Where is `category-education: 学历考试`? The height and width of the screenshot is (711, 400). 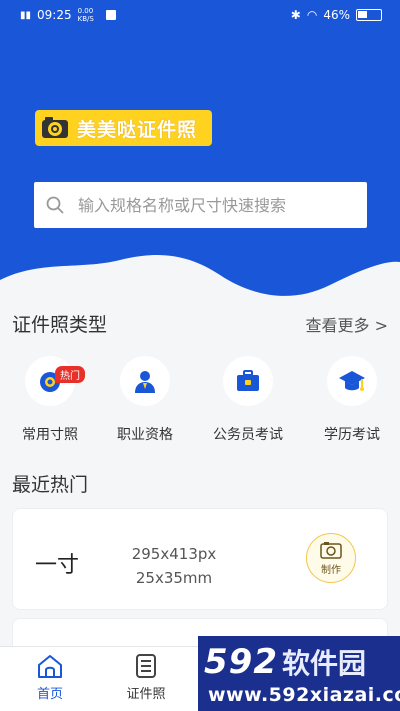
category-education: 学历考试 is located at coordinates (351, 400).